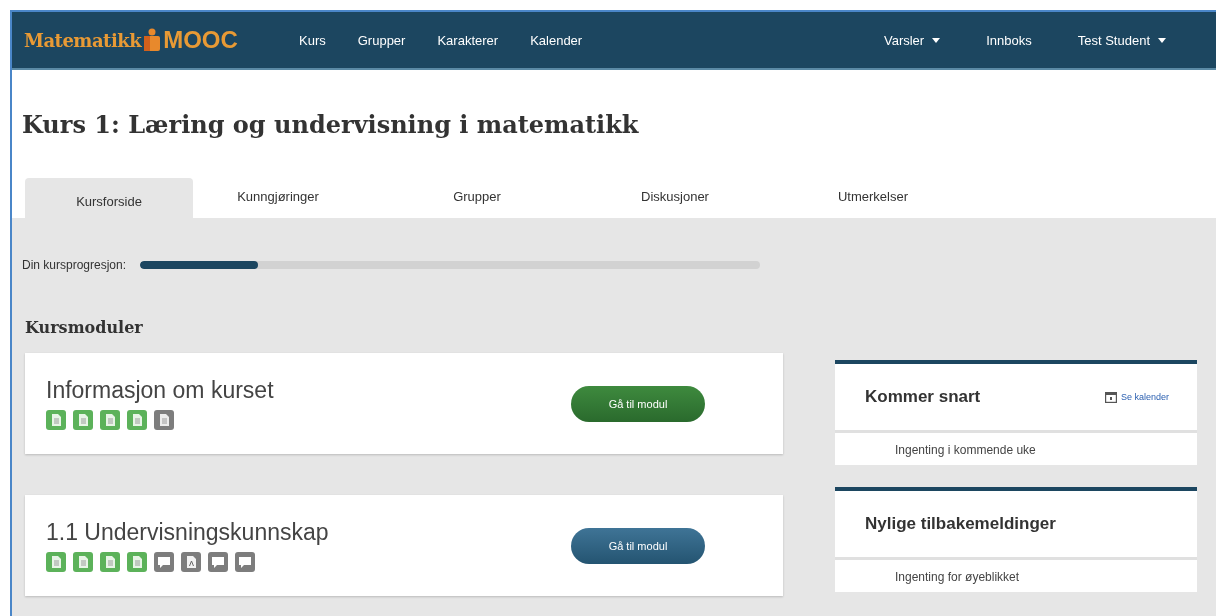 The height and width of the screenshot is (616, 1216). Describe the element at coordinates (965, 450) in the screenshot. I see `empty-message: Ingenting i kommende uke` at that location.